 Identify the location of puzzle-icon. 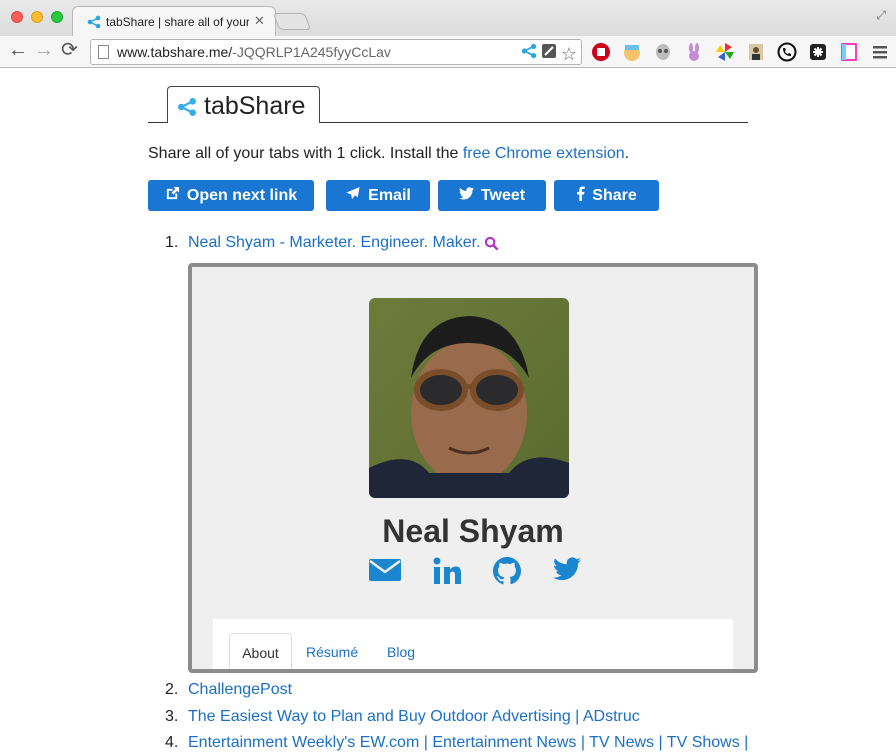
(818, 52).